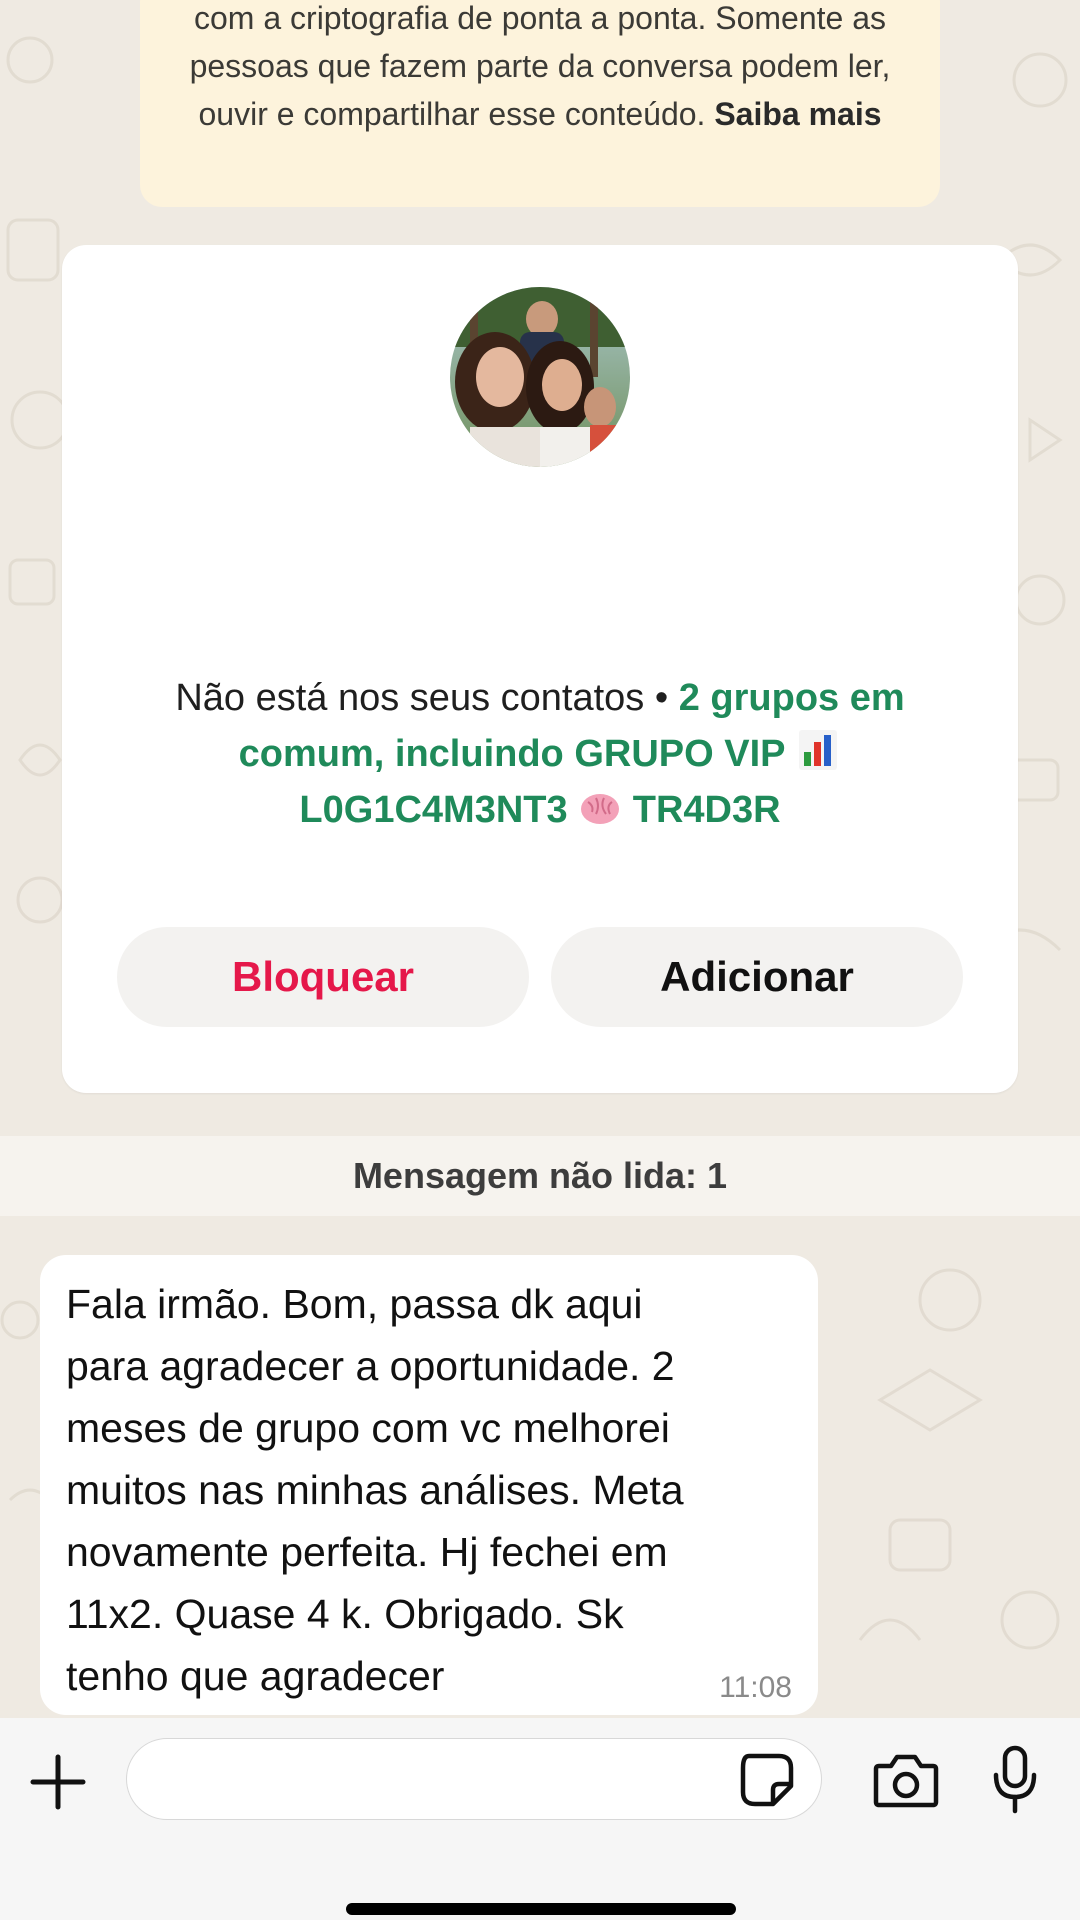  What do you see at coordinates (818, 750) in the screenshot?
I see `bar-chart-icon` at bounding box center [818, 750].